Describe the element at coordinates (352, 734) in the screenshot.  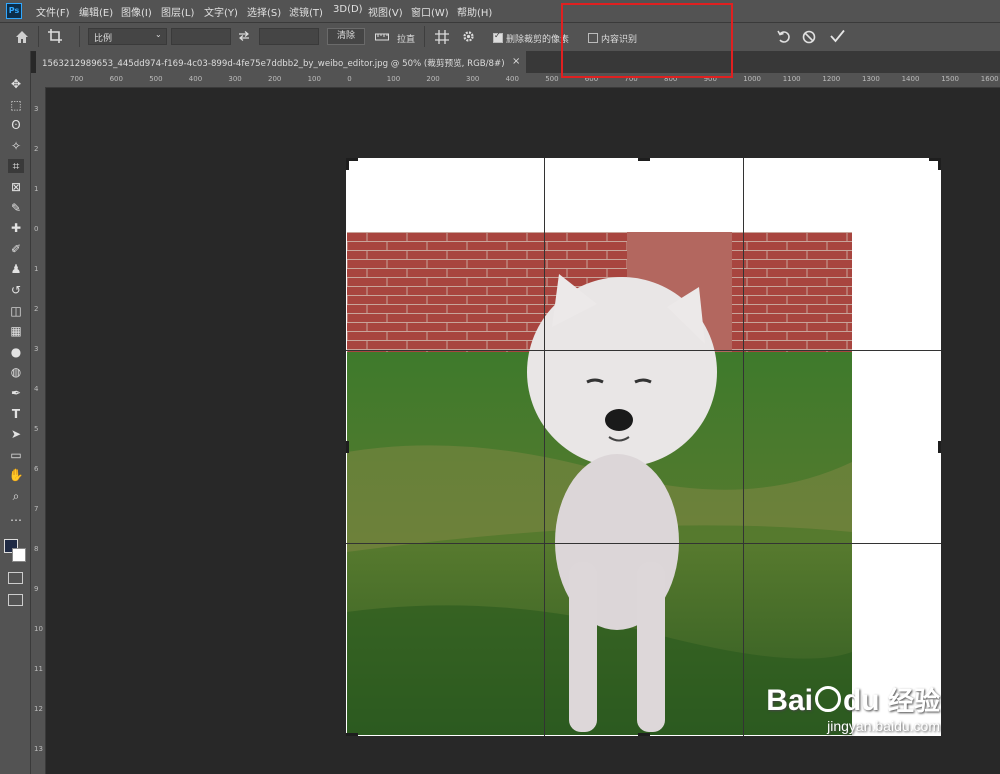
I see `crop-handle-bottom-left` at that location.